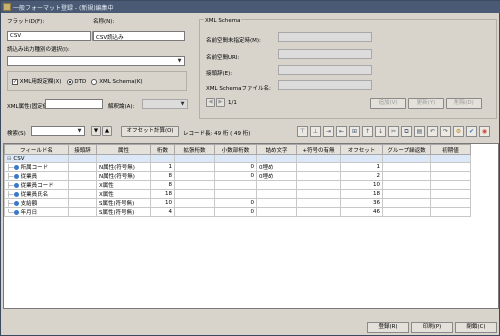 This screenshot has height=336, width=500. Describe the element at coordinates (36, 203) in the screenshot. I see `table-cell-name: ├─ 支給額` at that location.